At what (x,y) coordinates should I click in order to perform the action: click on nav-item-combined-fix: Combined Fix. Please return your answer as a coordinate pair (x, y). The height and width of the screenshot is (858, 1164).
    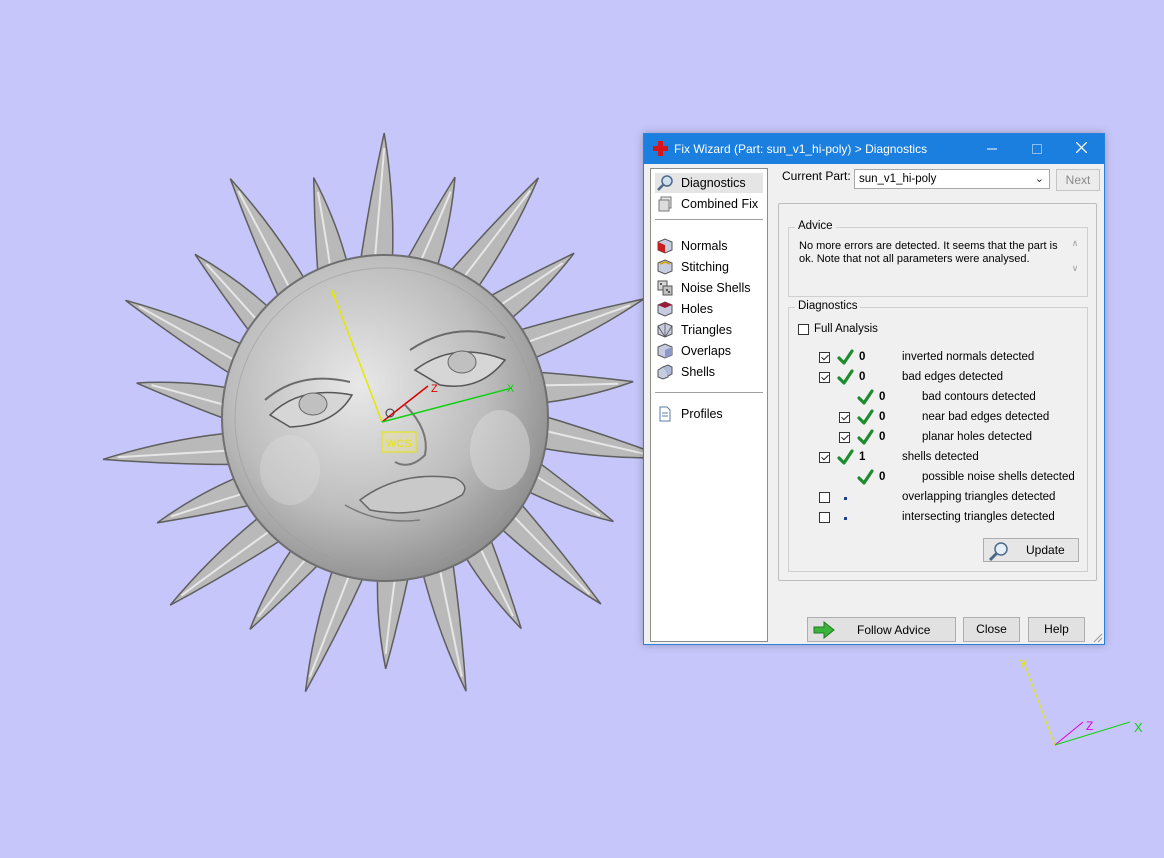
    Looking at the image, I should click on (709, 204).